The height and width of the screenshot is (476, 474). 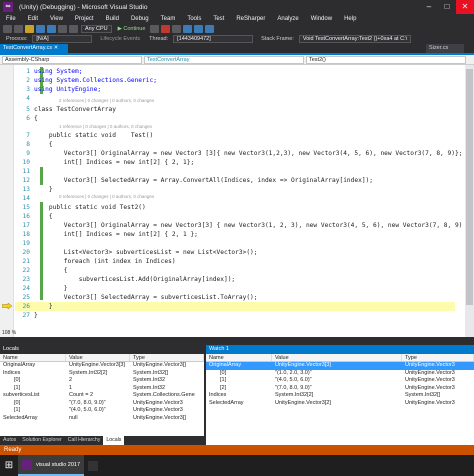 I want to click on platform-select: Any CPU, so click(x=96, y=28).